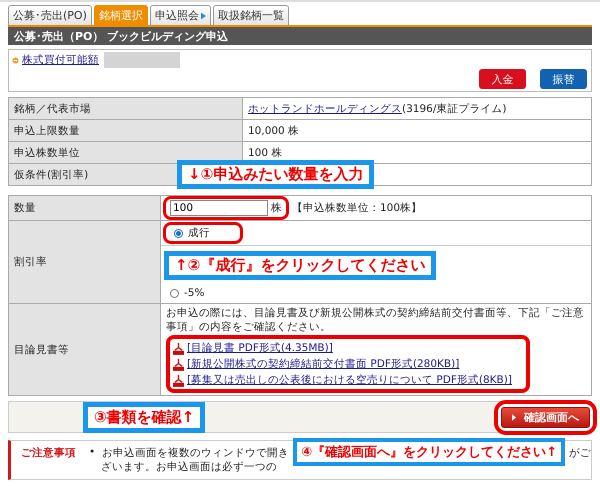 This screenshot has height=495, width=600. What do you see at coordinates (502, 79) in the screenshot?
I see `account-button: 入金` at bounding box center [502, 79].